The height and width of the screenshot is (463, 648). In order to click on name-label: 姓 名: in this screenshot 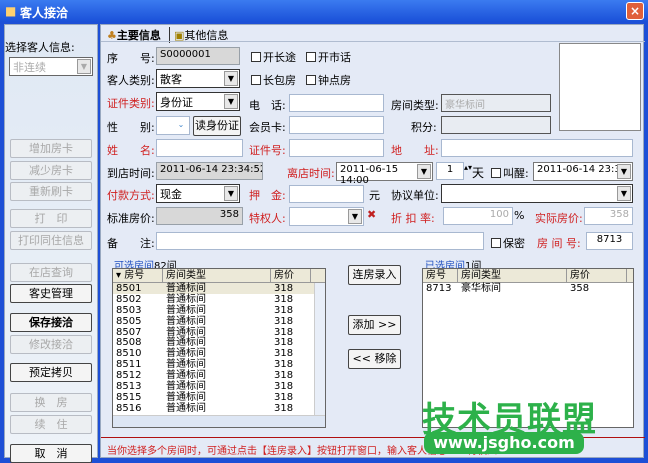, I will do `click(131, 150)`.